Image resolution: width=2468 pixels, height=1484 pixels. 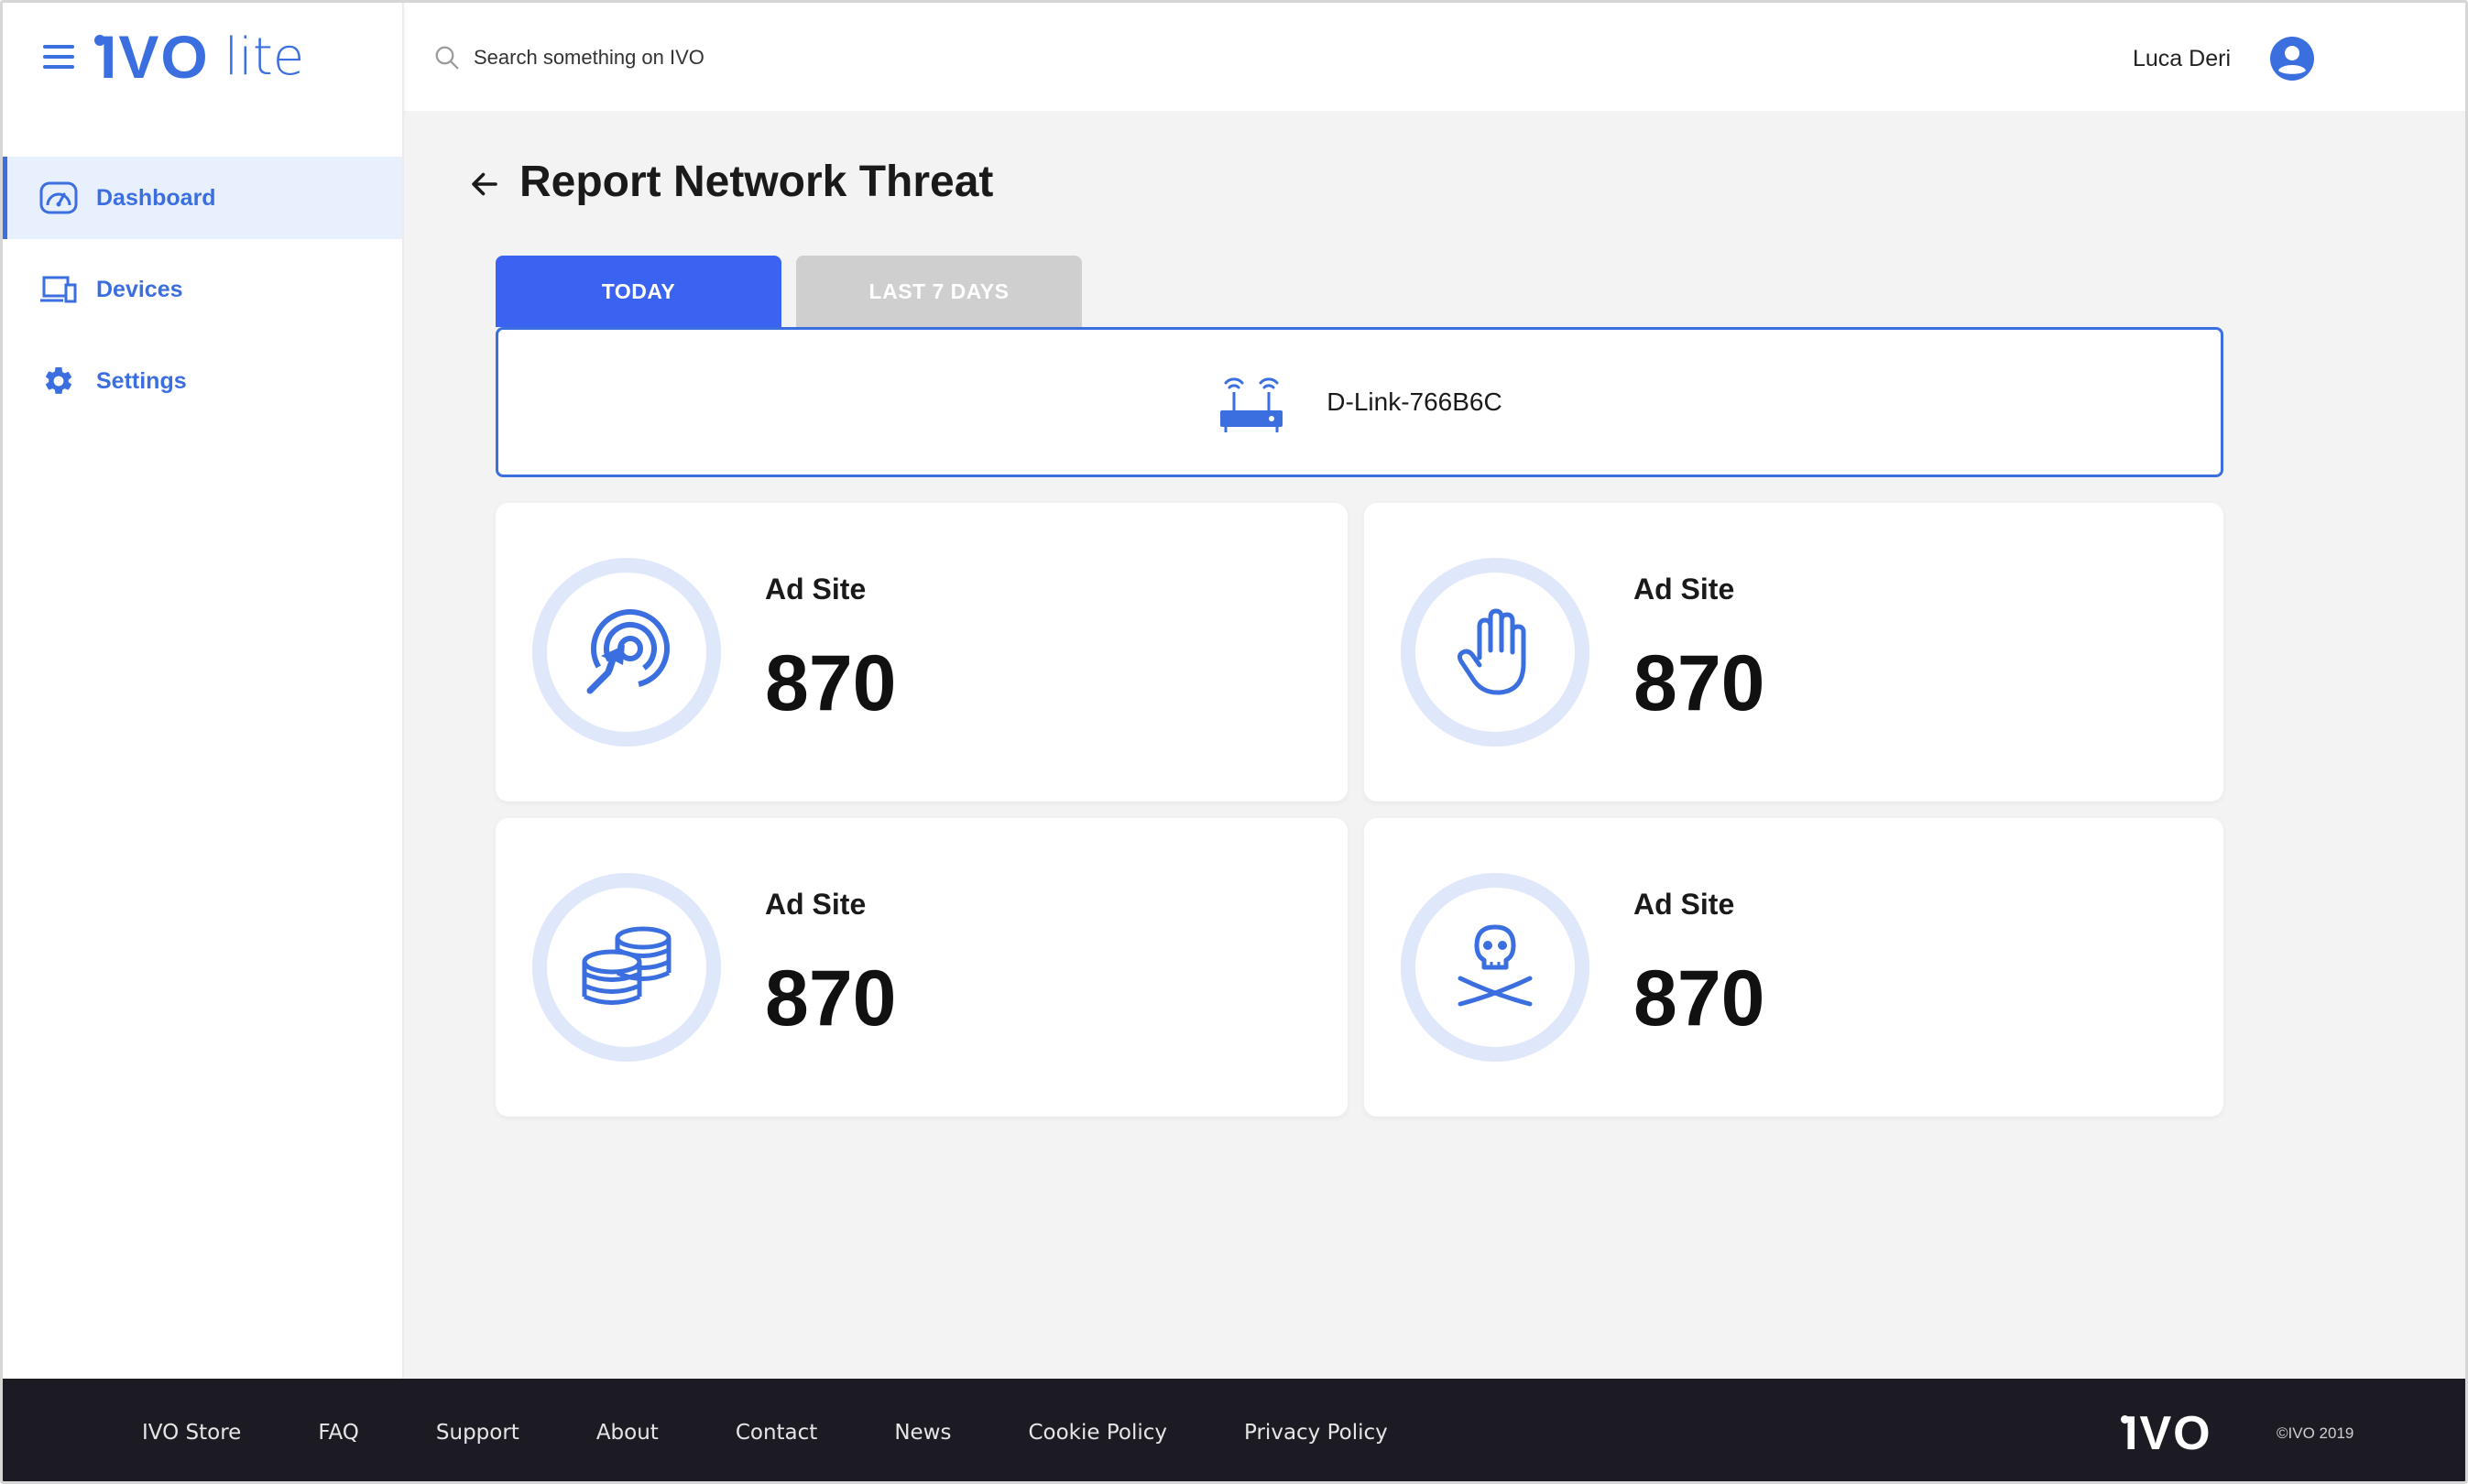 I want to click on search-input, so click(x=748, y=58).